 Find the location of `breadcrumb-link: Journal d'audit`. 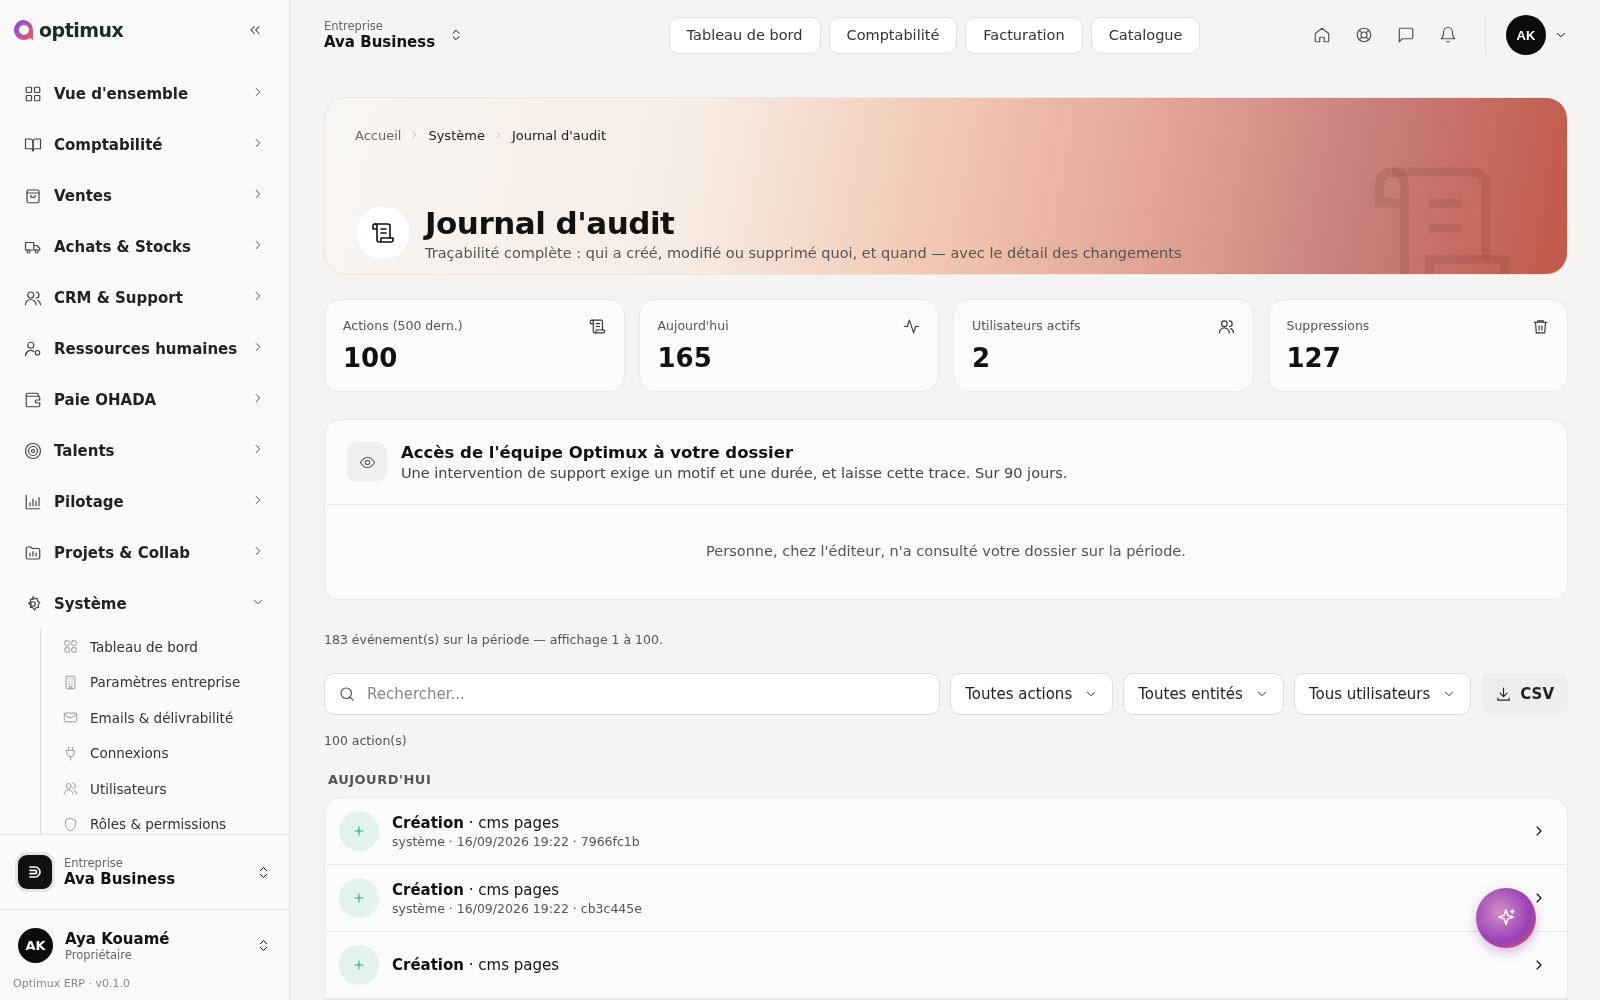

breadcrumb-link: Journal d'audit is located at coordinates (558, 135).